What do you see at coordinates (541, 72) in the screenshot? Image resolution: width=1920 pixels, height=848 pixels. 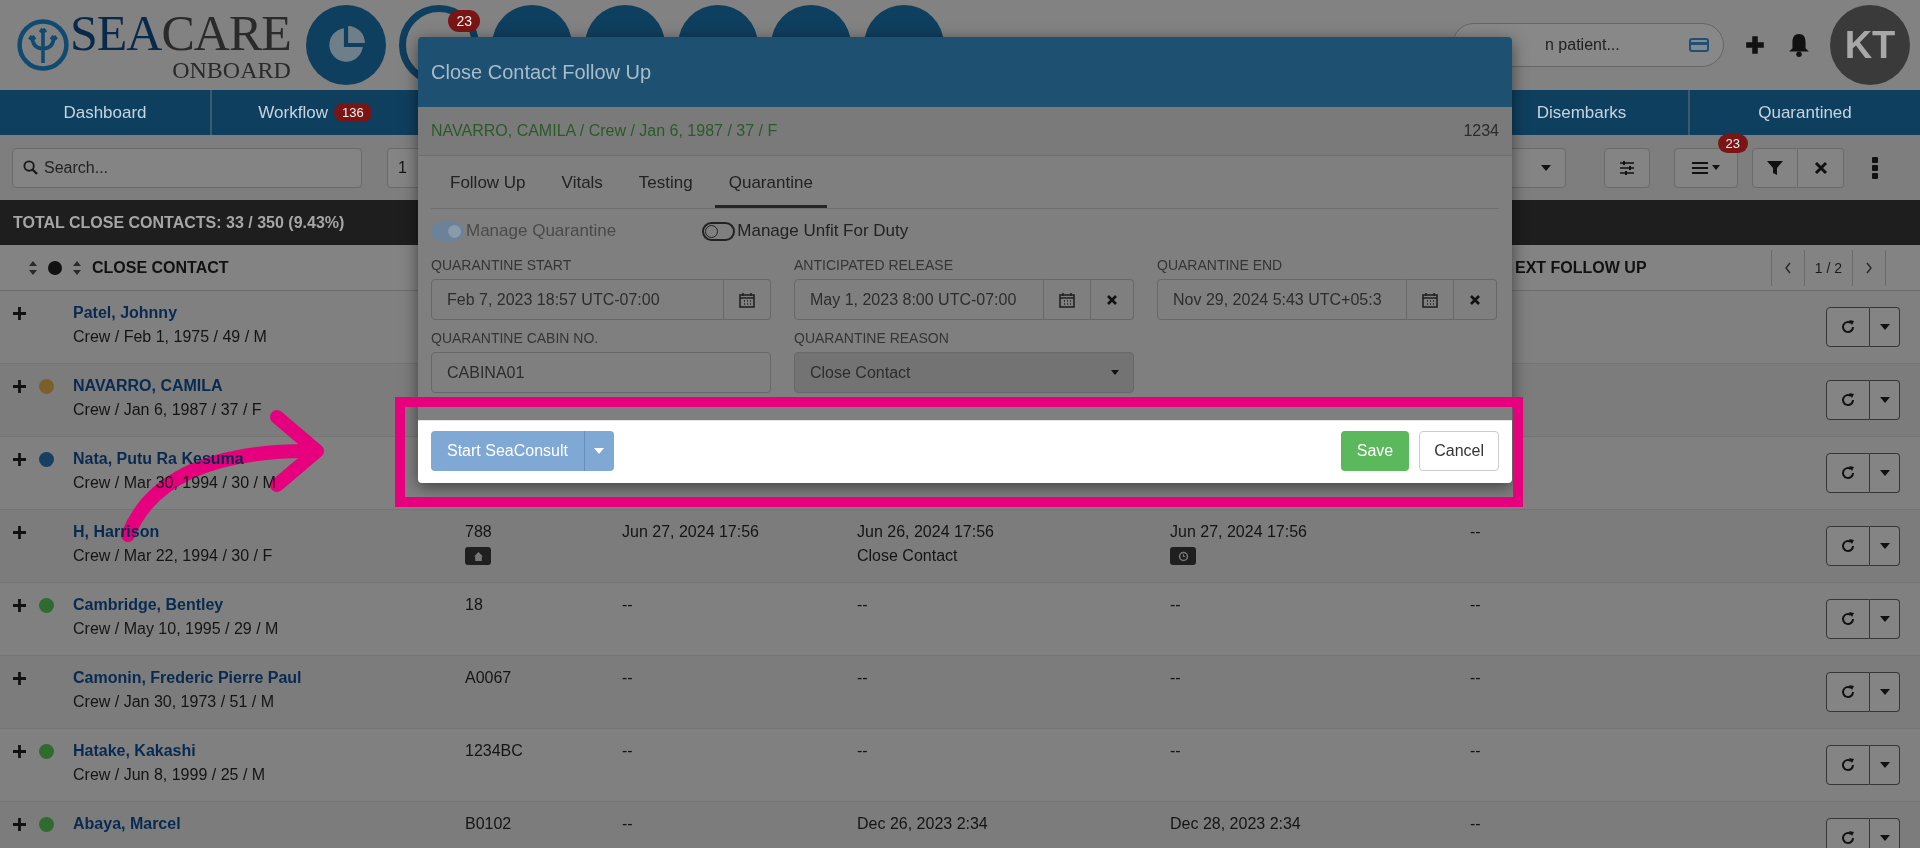 I see `modal-title: Close Contact Follow Up` at bounding box center [541, 72].